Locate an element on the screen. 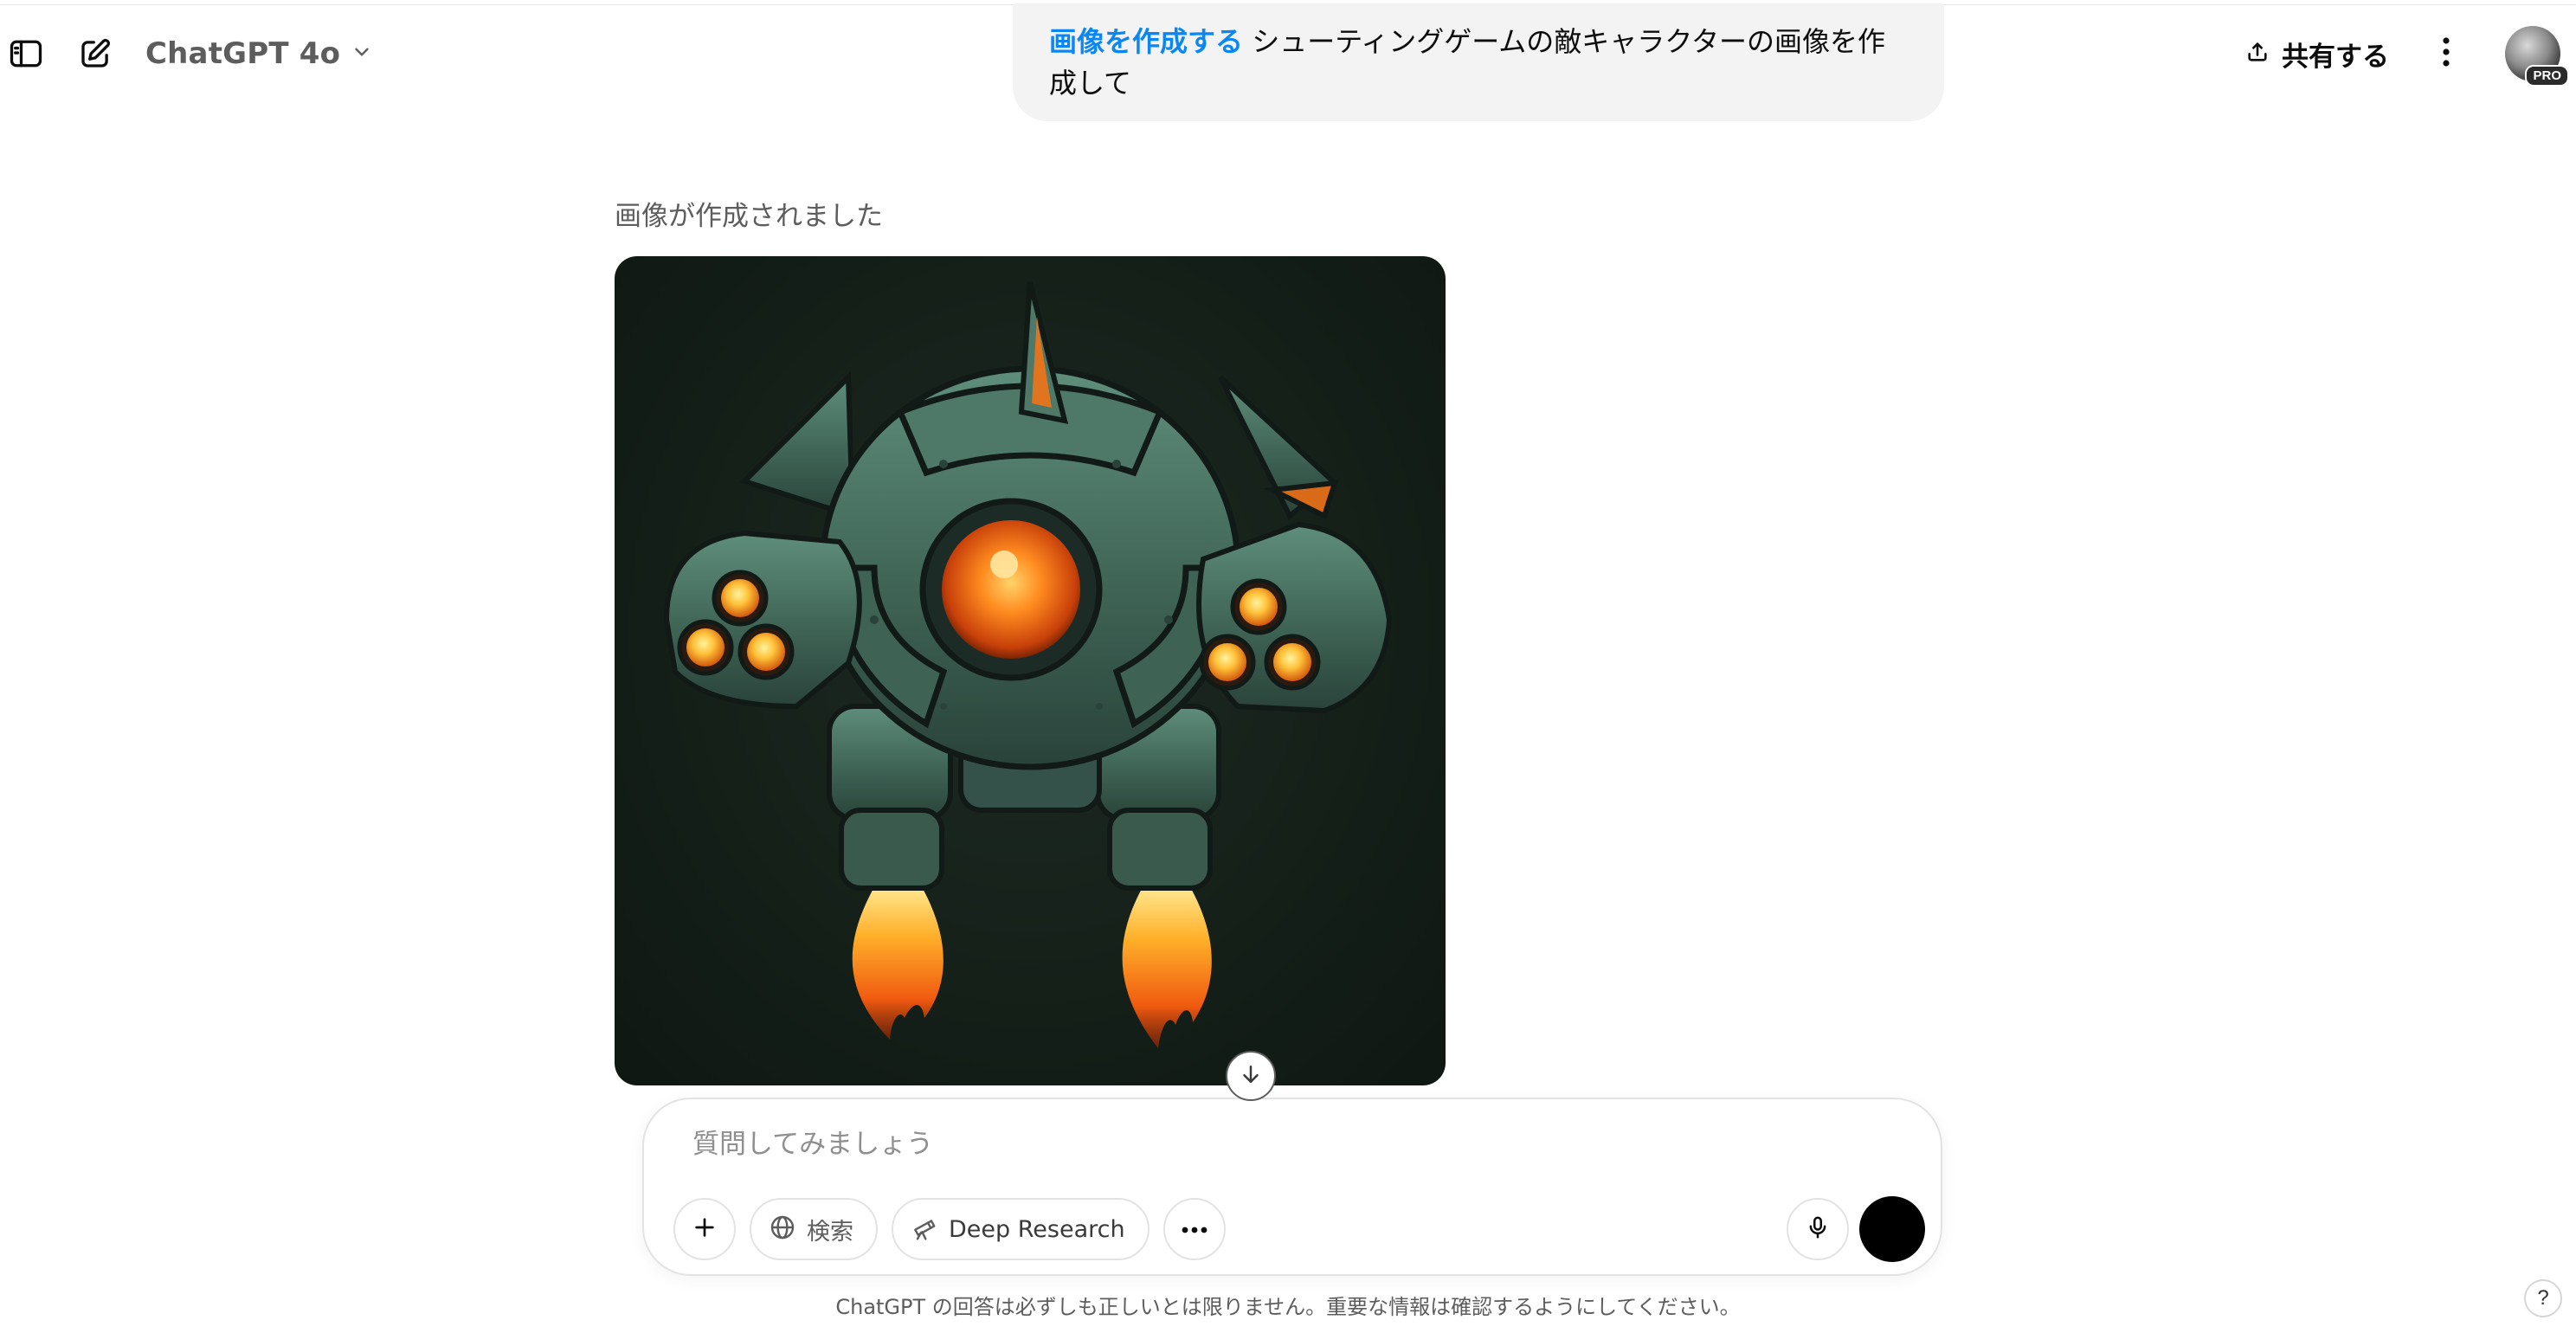  voice-mode-button is located at coordinates (1892, 1229).